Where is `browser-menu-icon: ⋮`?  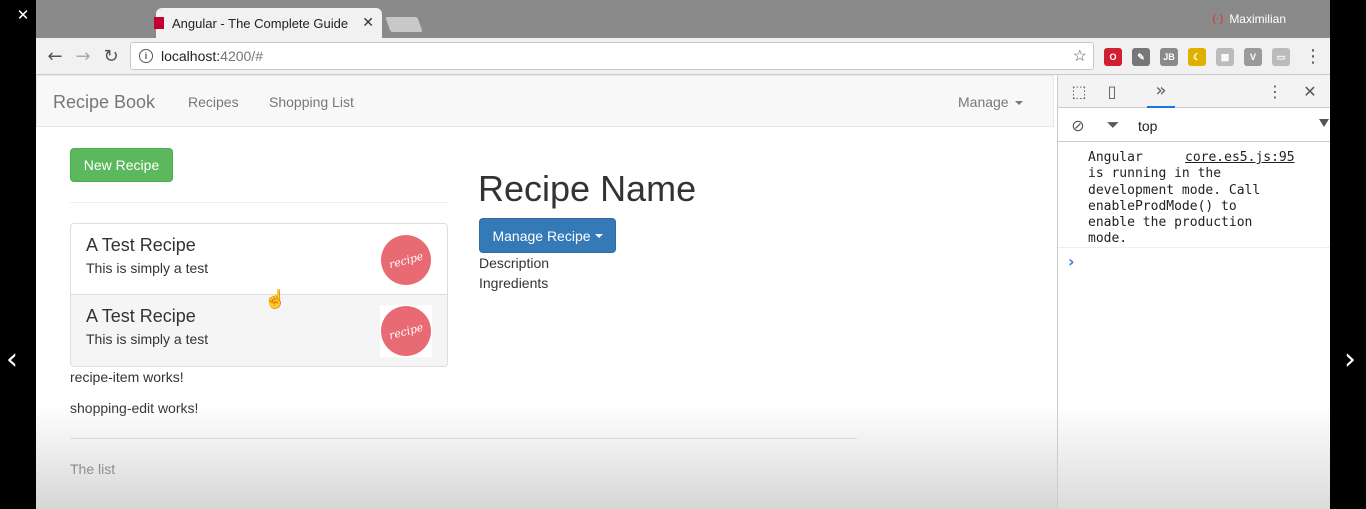
browser-menu-icon: ⋮ is located at coordinates (1313, 56).